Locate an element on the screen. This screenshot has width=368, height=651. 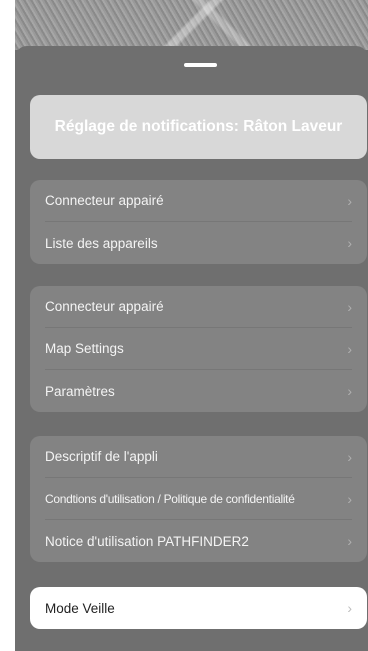
menu-item-device-list: Liste des appareils › is located at coordinates (198, 243).